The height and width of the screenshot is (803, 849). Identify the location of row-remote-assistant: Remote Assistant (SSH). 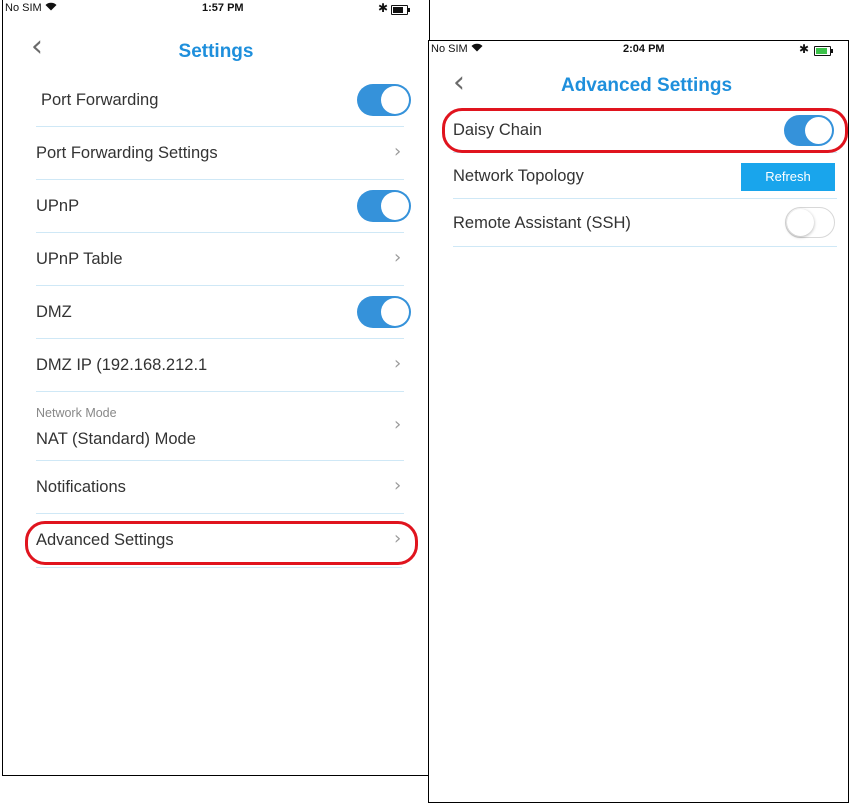
(645, 223).